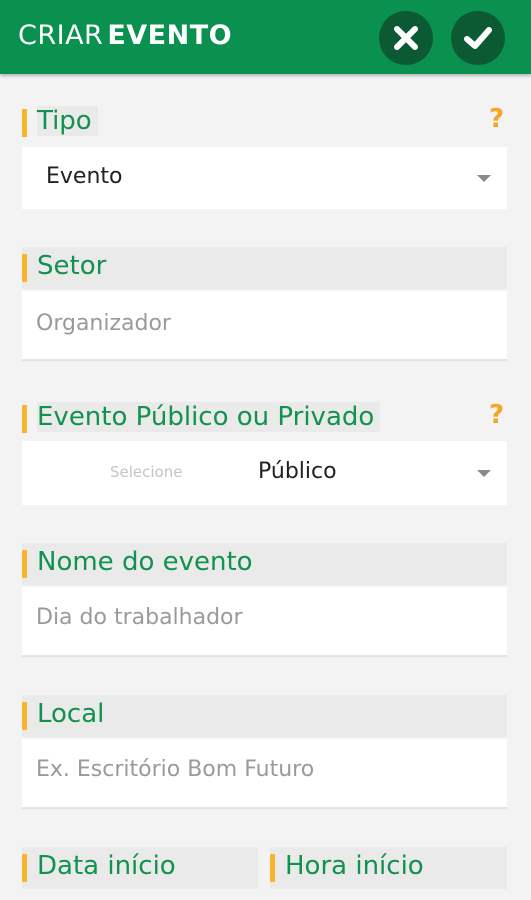 The width and height of the screenshot is (531, 900). Describe the element at coordinates (264, 716) in the screenshot. I see `local-label-row: Local` at that location.